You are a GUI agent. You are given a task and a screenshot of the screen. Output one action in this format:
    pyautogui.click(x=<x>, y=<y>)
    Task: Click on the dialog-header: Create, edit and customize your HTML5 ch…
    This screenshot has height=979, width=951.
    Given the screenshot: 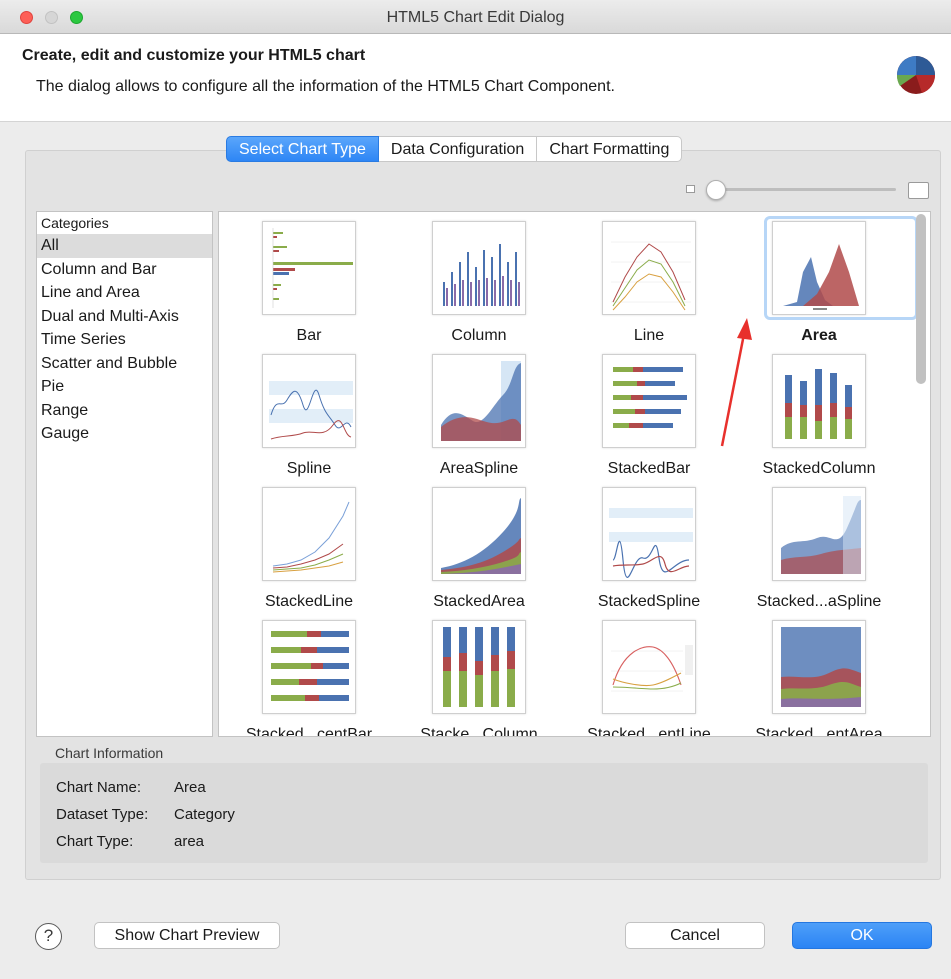 What is the action you would take?
    pyautogui.click(x=475, y=78)
    